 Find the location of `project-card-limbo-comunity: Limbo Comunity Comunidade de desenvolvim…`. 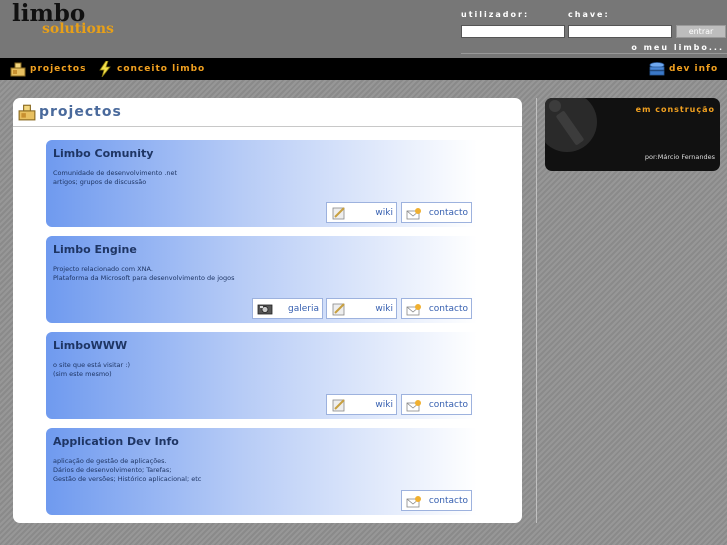

project-card-limbo-comunity: Limbo Comunity Comunidade de desenvolvim… is located at coordinates (261, 183).